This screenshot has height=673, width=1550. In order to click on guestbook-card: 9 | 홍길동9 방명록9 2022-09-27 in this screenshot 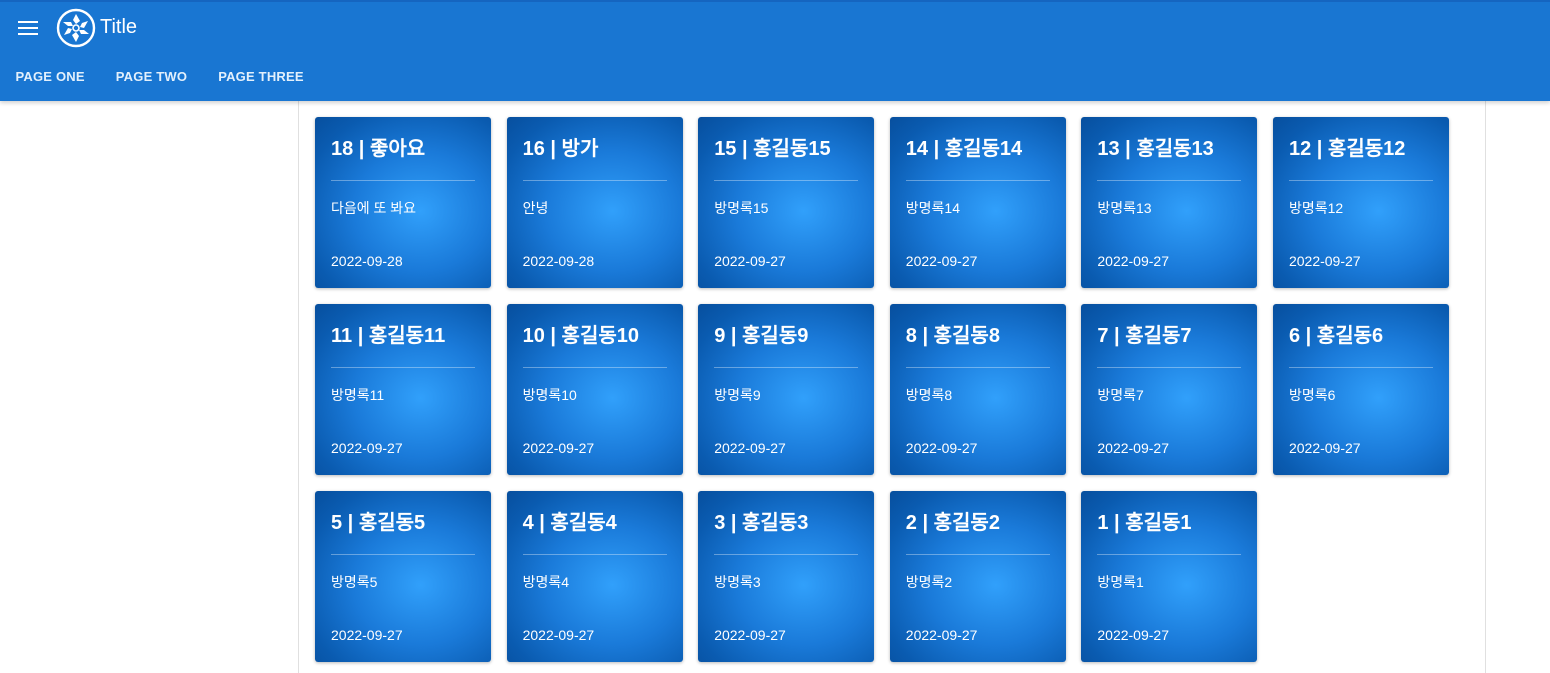, I will do `click(786, 389)`.